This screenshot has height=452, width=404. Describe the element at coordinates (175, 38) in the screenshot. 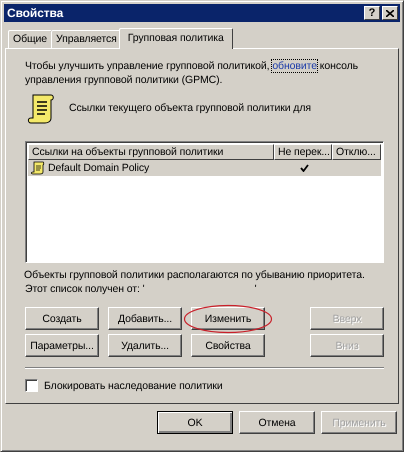

I see `tab: Групповая политика` at that location.